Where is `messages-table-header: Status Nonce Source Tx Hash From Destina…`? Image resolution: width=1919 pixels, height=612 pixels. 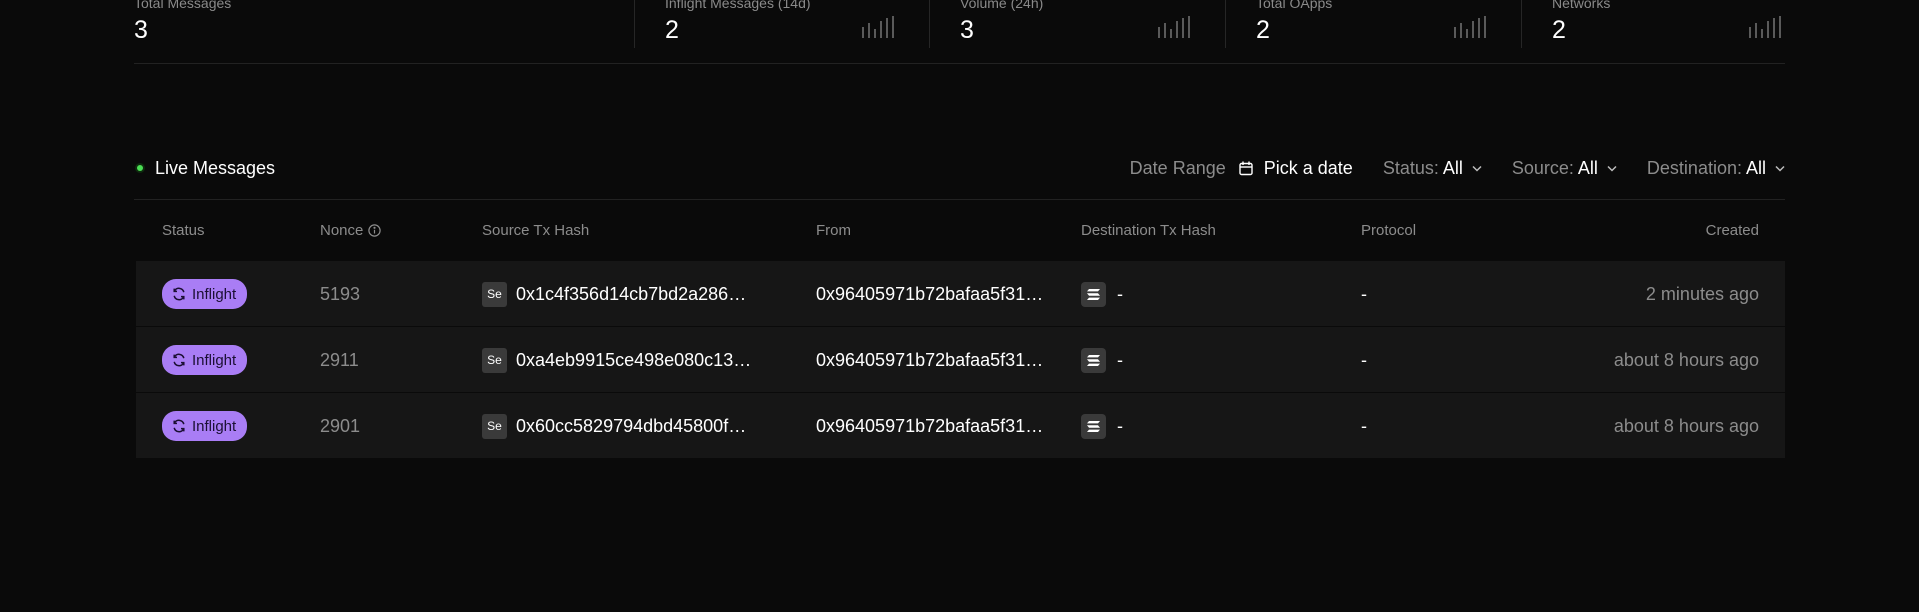
messages-table-header: Status Nonce Source Tx Hash From Destina… is located at coordinates (960, 230).